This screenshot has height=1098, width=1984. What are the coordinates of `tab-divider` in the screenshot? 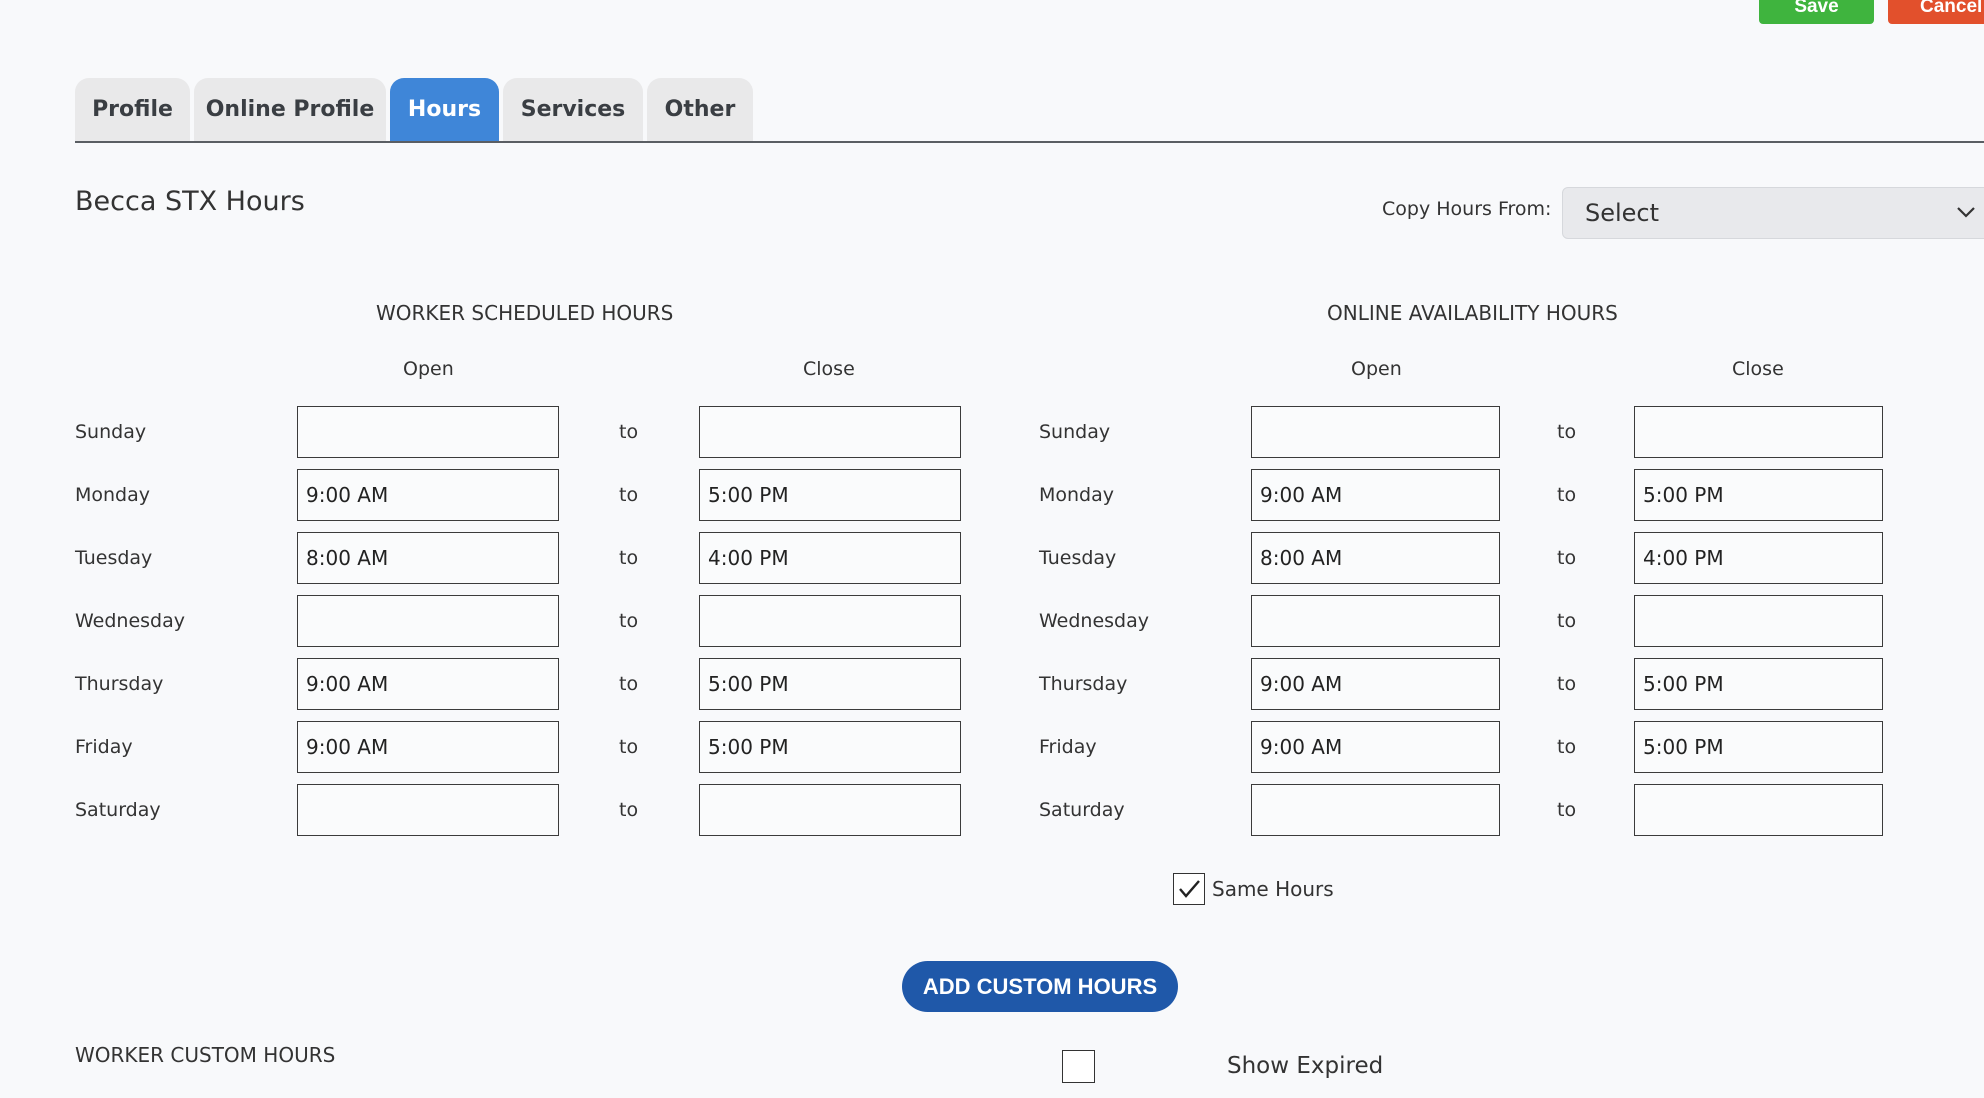 It's located at (1029, 142).